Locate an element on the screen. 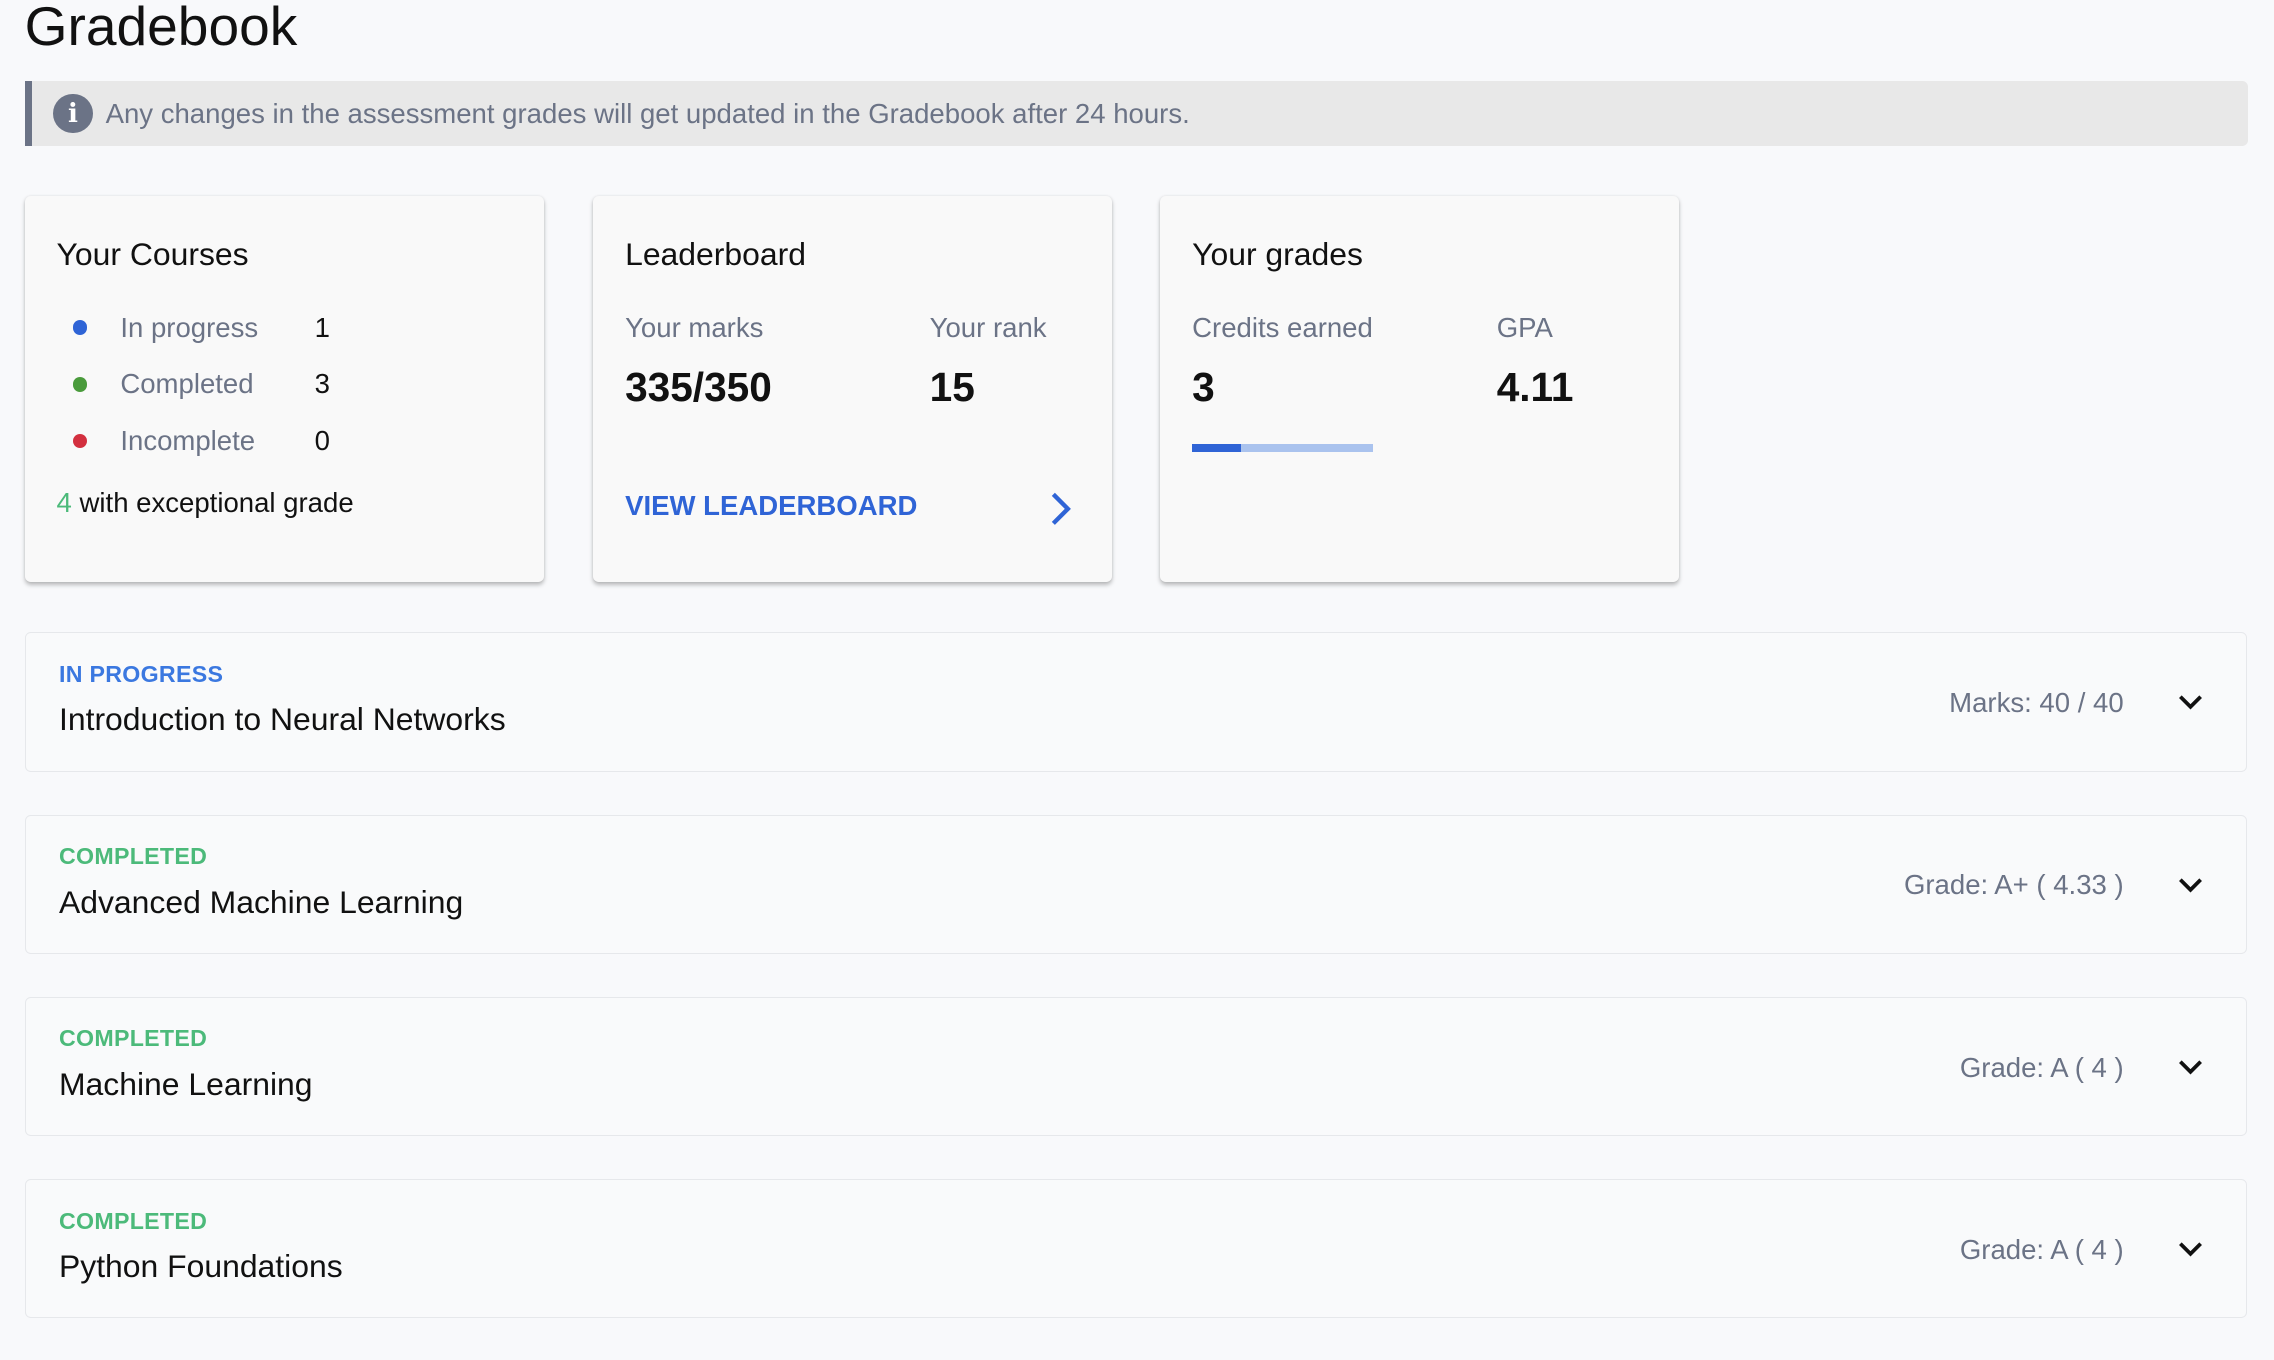 This screenshot has width=2274, height=1360. credits-value: 3 is located at coordinates (1203, 387).